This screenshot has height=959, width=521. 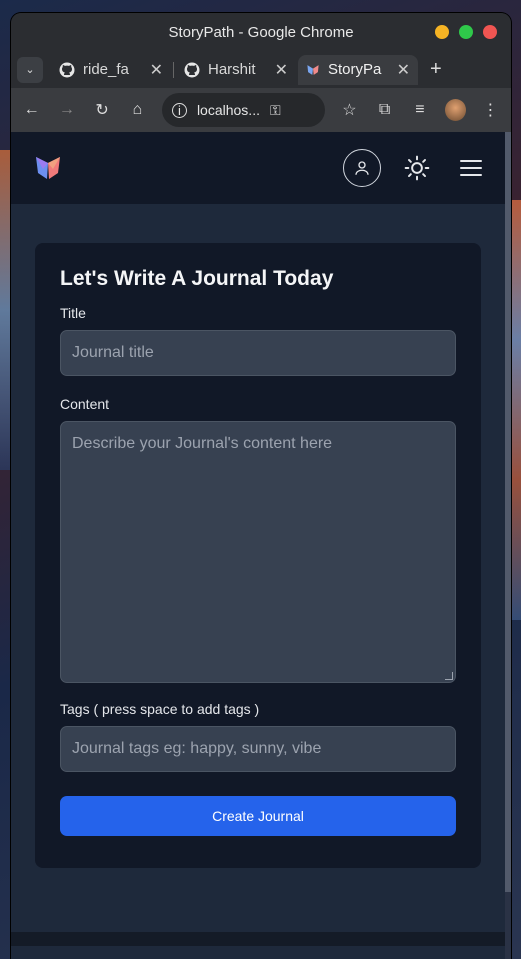 I want to click on theme-toggle-button, so click(x=417, y=168).